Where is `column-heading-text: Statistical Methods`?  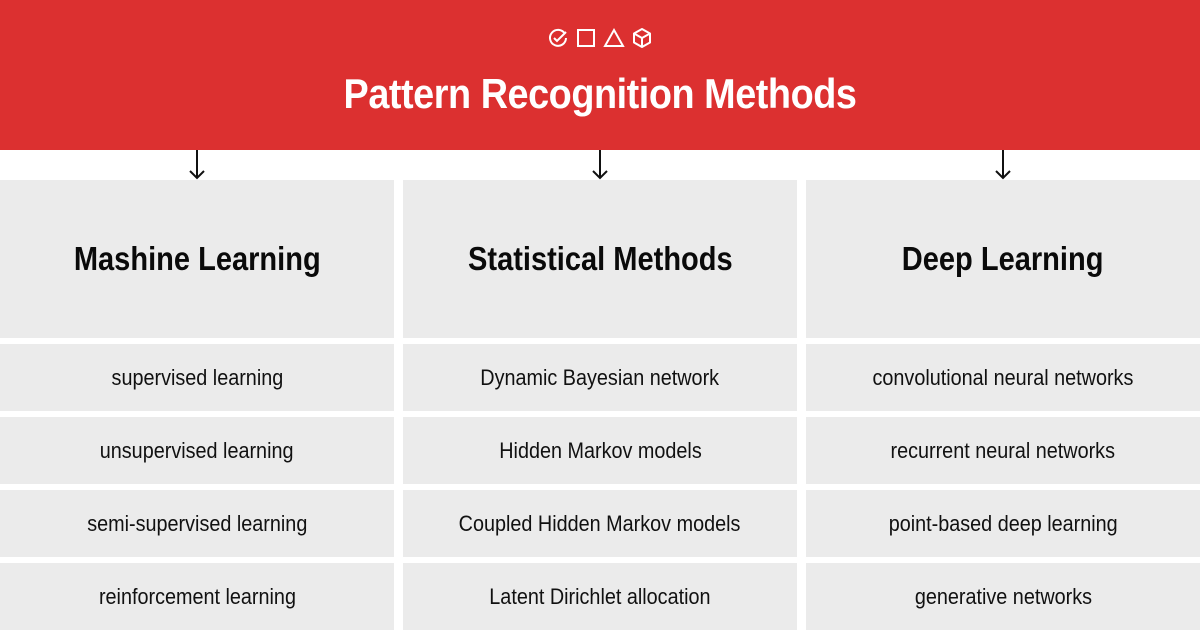
column-heading-text: Statistical Methods is located at coordinates (600, 258).